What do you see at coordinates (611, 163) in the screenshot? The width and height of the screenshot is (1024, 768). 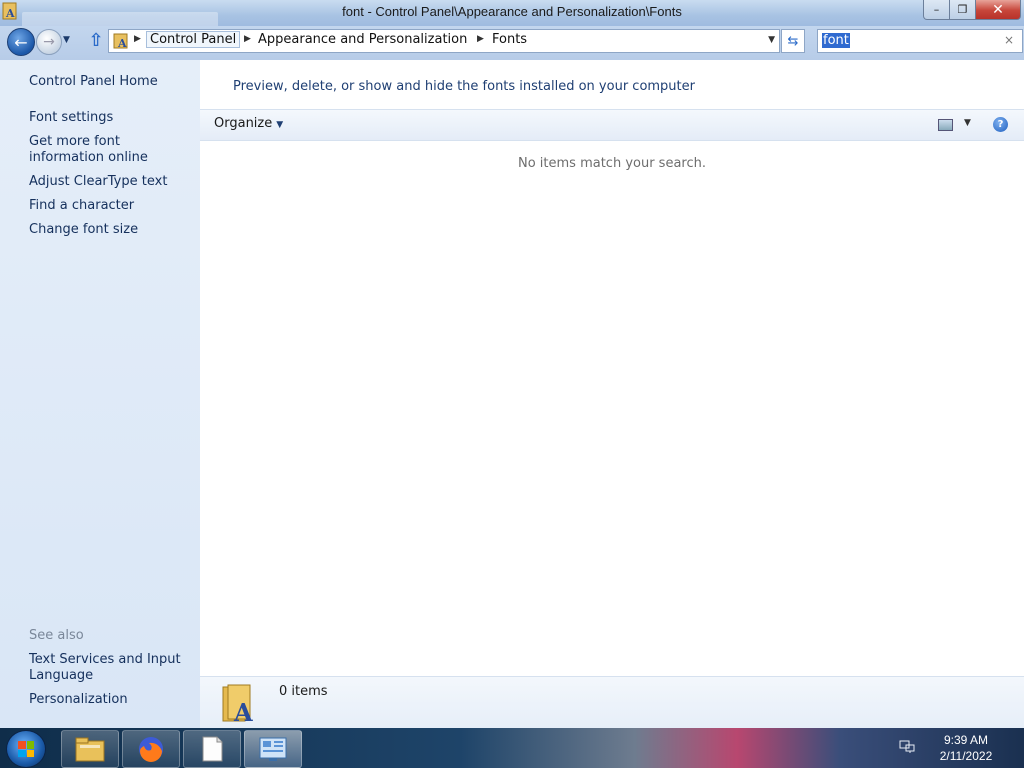 I see `empty-results-message: No items match your search.` at bounding box center [611, 163].